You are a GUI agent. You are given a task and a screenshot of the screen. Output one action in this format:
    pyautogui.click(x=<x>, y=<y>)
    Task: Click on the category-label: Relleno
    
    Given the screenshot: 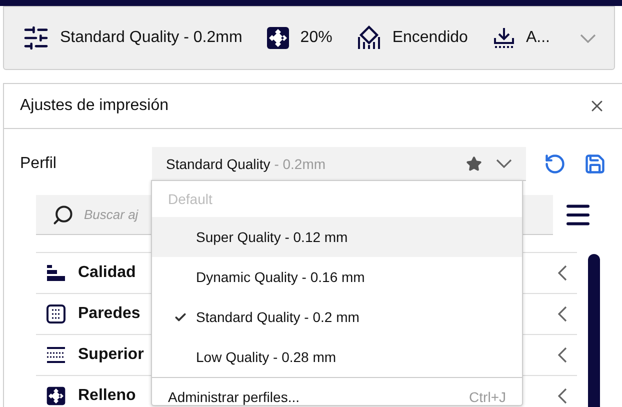 What is the action you would take?
    pyautogui.click(x=107, y=396)
    